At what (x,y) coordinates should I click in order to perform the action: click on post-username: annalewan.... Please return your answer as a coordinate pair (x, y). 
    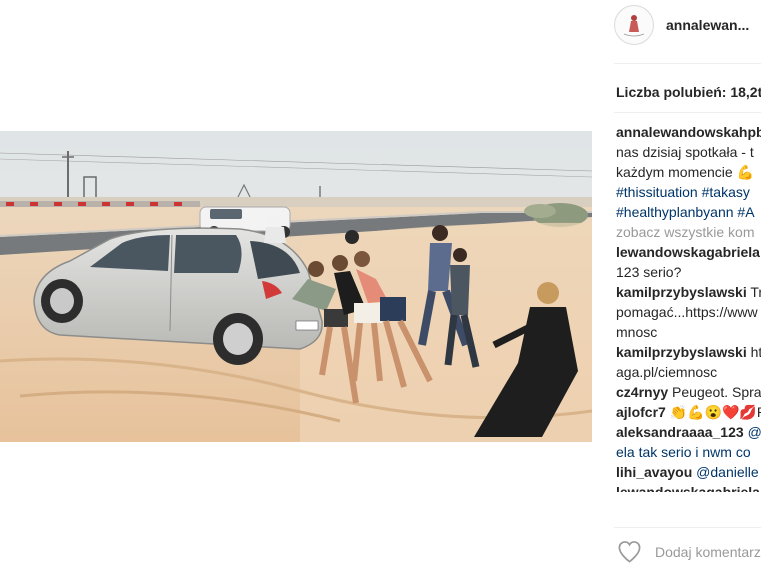
    Looking at the image, I should click on (707, 25).